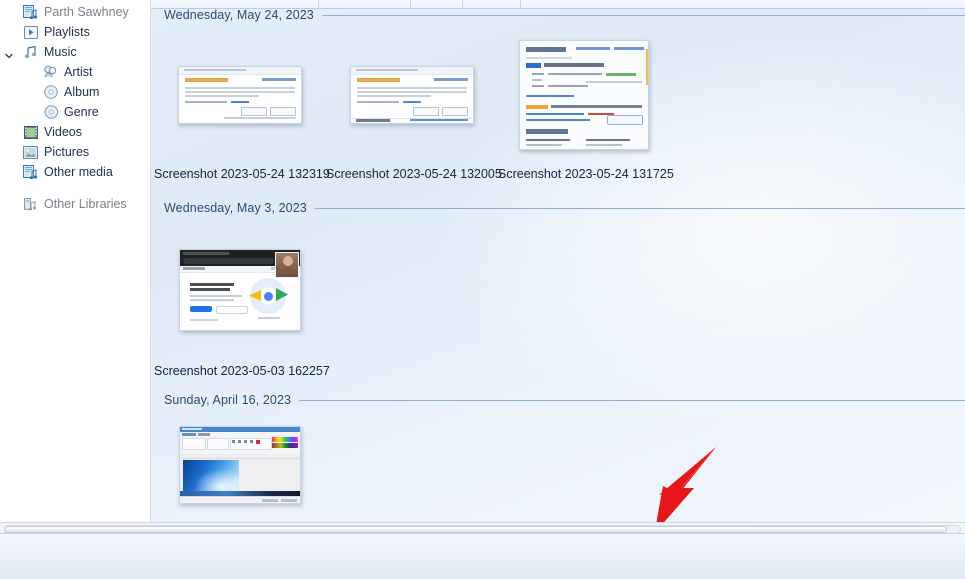  Describe the element at coordinates (78, 172) in the screenshot. I see `sidebar-item-label: Other media` at that location.